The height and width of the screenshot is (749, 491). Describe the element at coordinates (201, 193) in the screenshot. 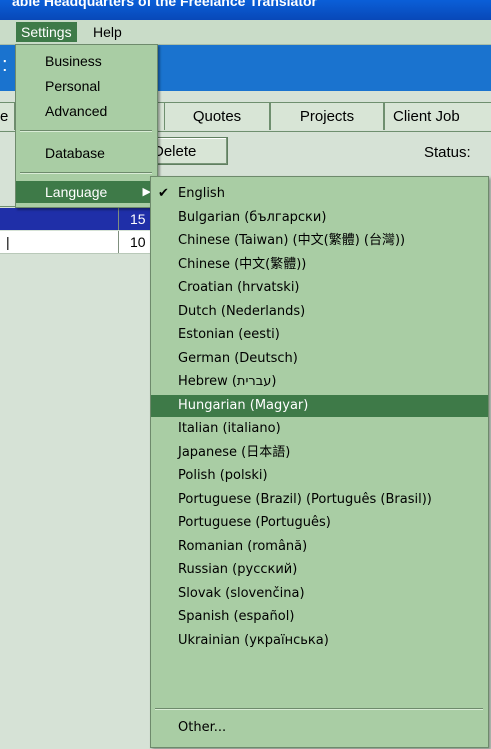

I see `language-item-label: English` at that location.